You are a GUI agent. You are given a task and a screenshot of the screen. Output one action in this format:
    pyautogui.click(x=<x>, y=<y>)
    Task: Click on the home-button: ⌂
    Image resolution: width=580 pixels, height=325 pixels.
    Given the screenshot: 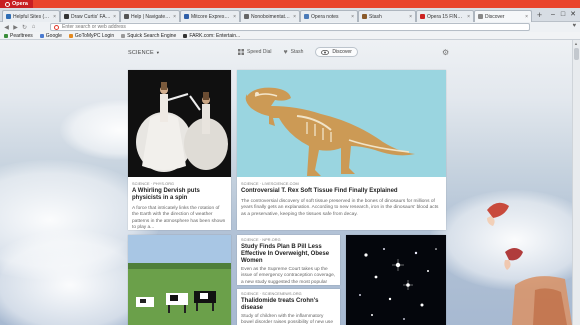 What is the action you would take?
    pyautogui.click(x=33, y=27)
    